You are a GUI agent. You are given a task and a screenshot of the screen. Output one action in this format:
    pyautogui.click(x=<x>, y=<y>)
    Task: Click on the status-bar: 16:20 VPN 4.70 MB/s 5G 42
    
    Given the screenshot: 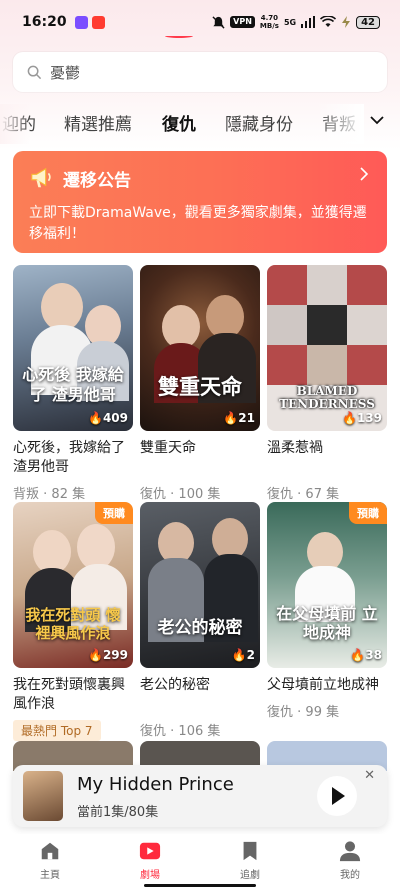 What is the action you would take?
    pyautogui.click(x=200, y=22)
    